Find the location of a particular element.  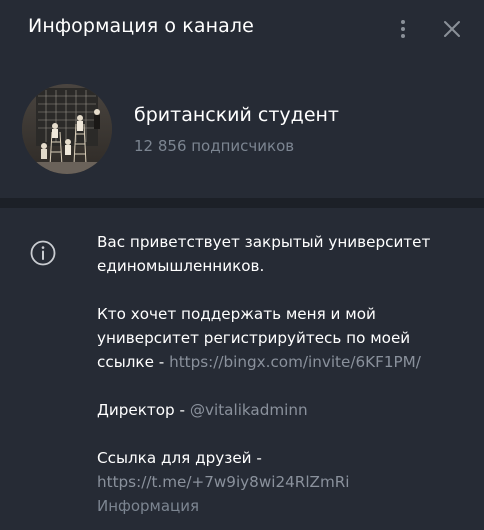

header: Информация о канале is located at coordinates (242, 29).